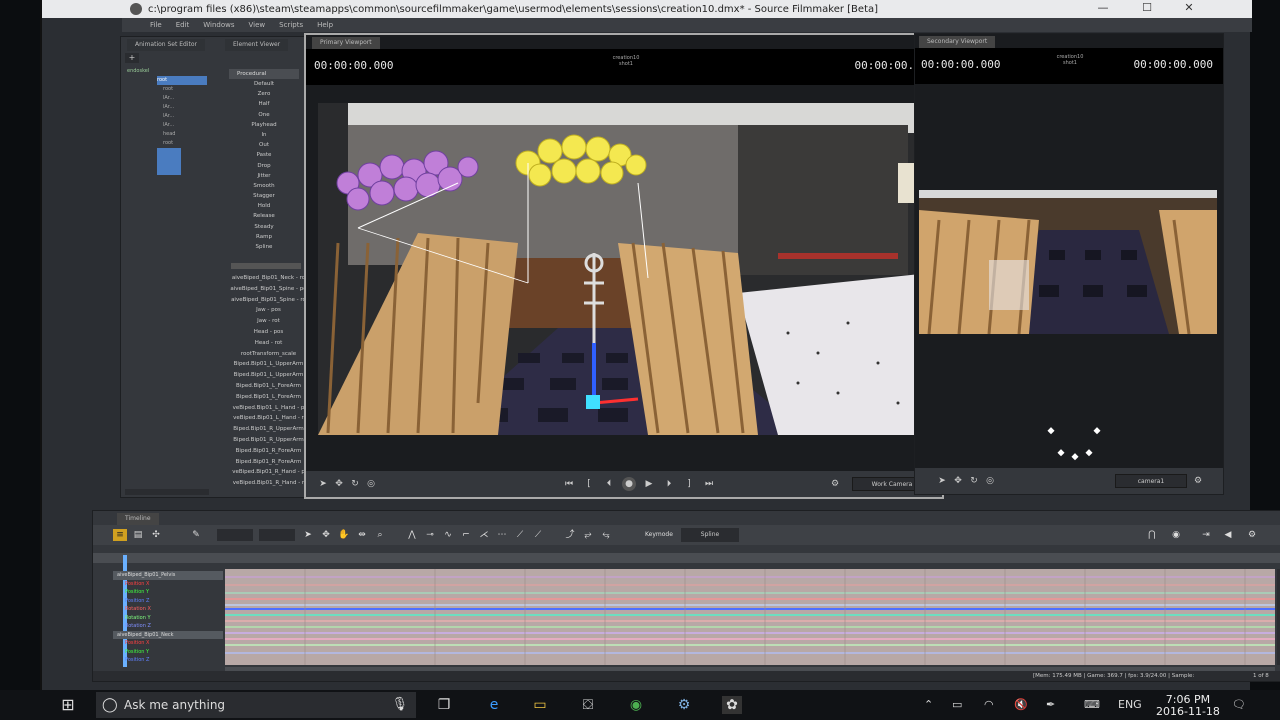 This screenshot has height=720, width=1280. I want to click on tangent-unify-icon: ⋯, so click(502, 535).